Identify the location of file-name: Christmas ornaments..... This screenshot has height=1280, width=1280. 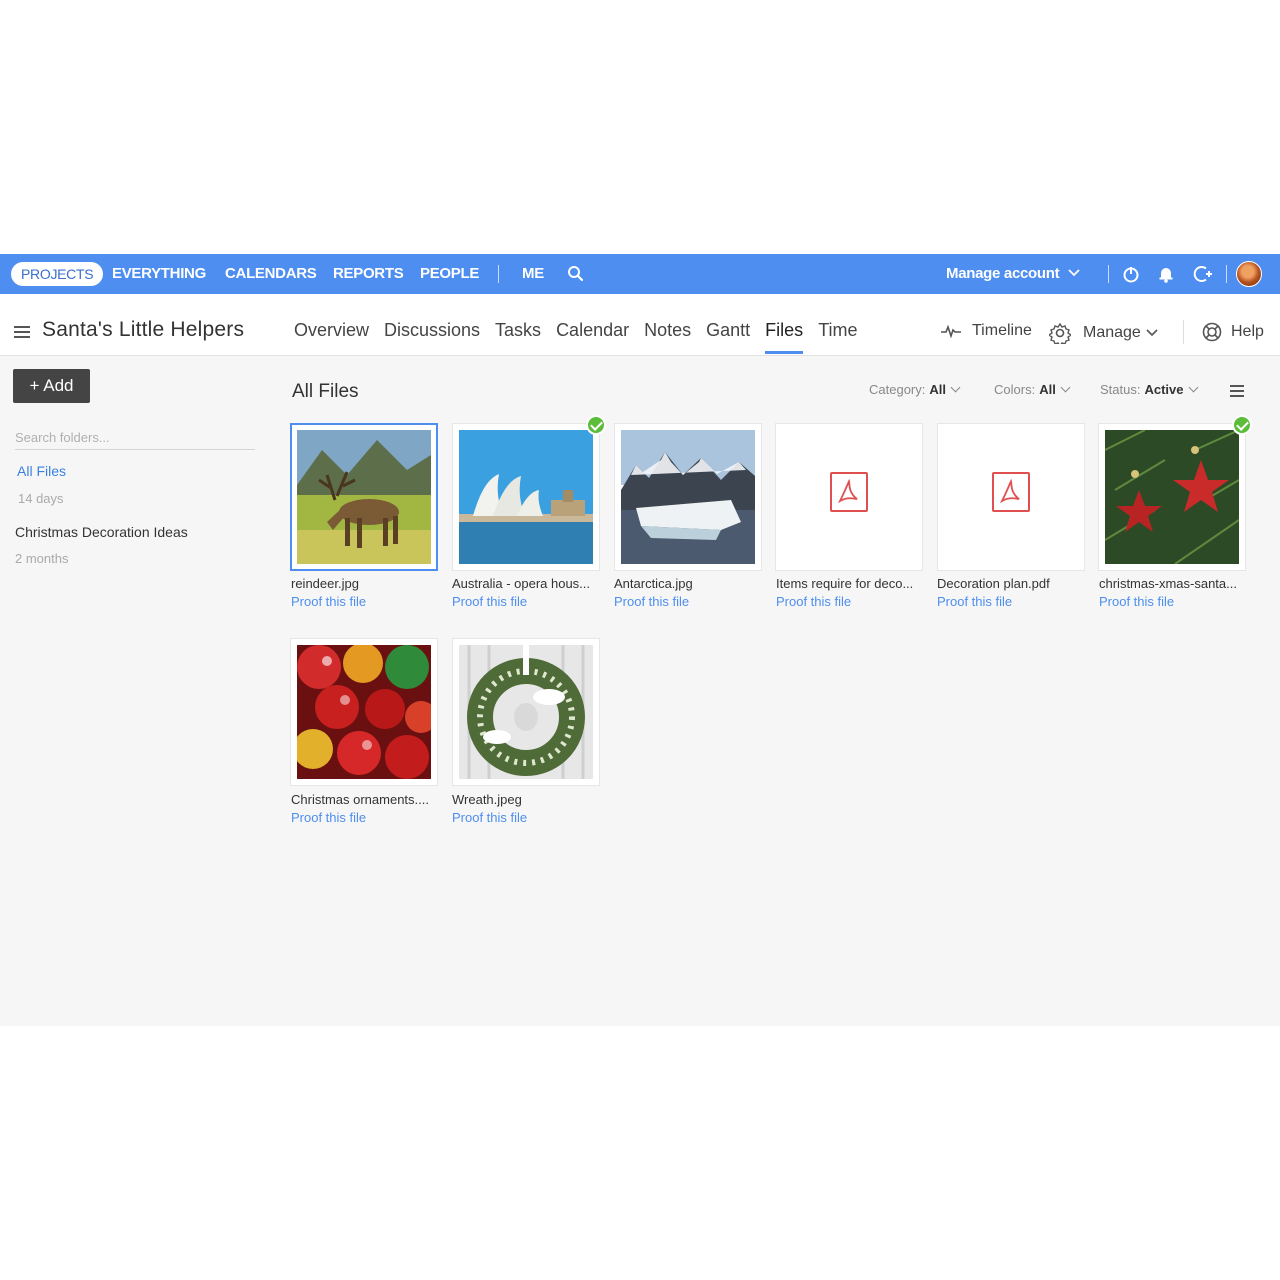
(360, 799).